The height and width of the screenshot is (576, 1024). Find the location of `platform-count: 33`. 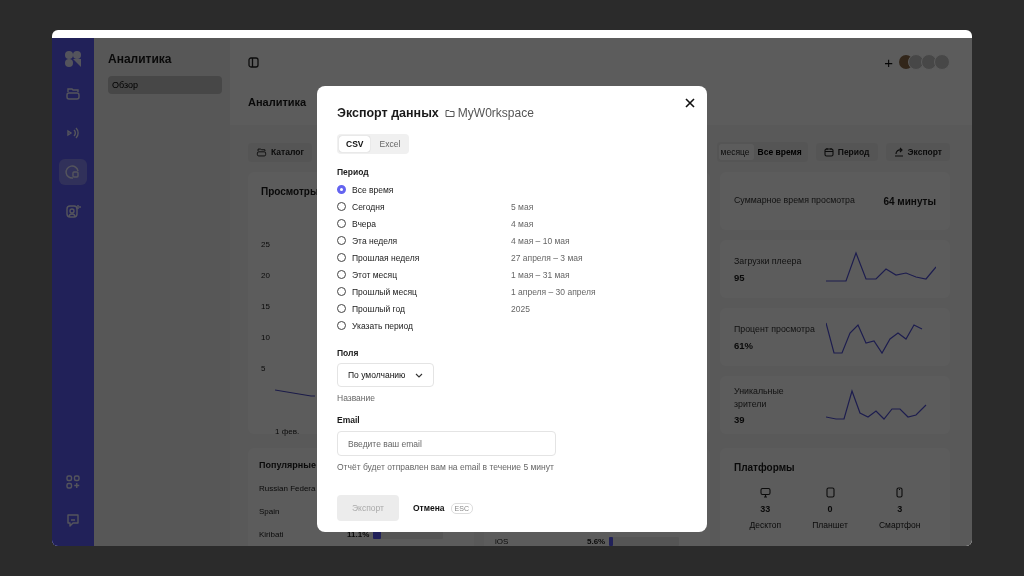

platform-count: 33 is located at coordinates (765, 509).